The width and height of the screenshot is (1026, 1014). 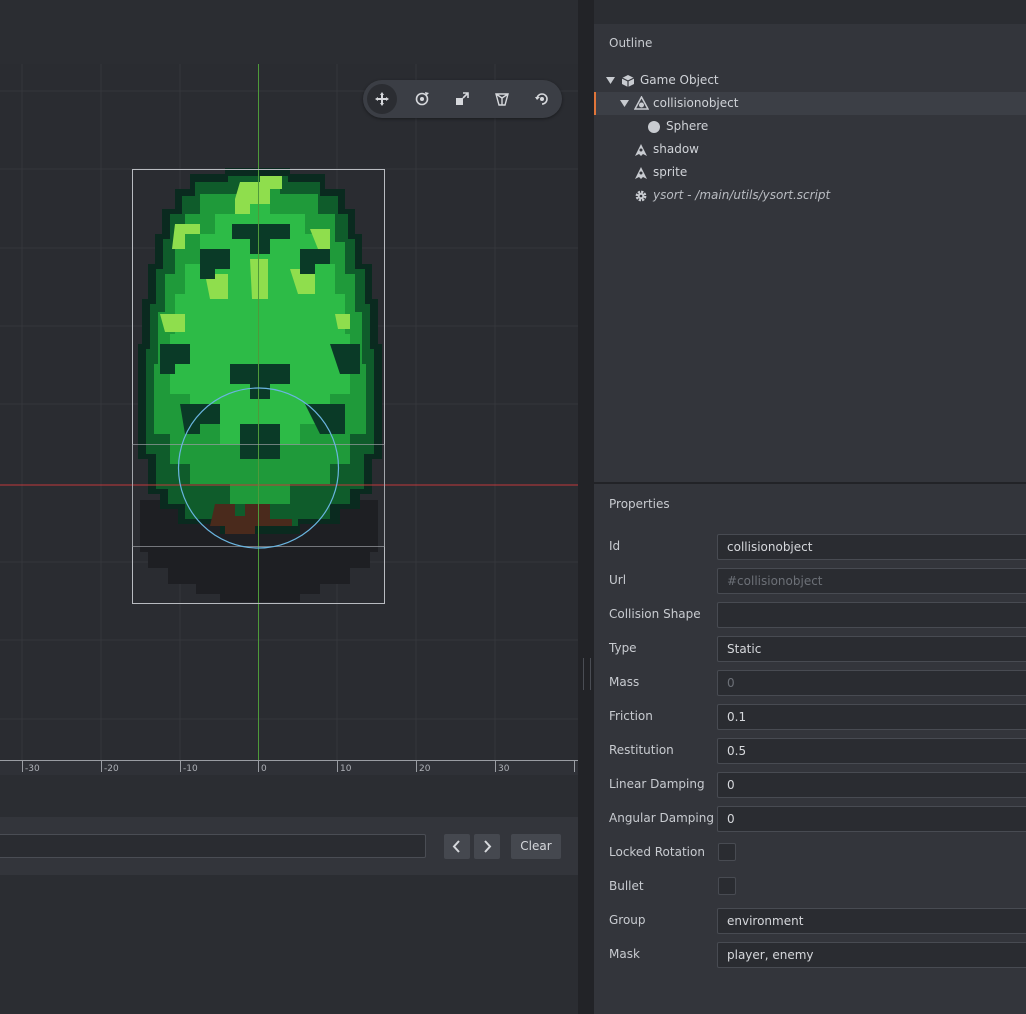 What do you see at coordinates (639, 504) in the screenshot?
I see `properties-title: Properties` at bounding box center [639, 504].